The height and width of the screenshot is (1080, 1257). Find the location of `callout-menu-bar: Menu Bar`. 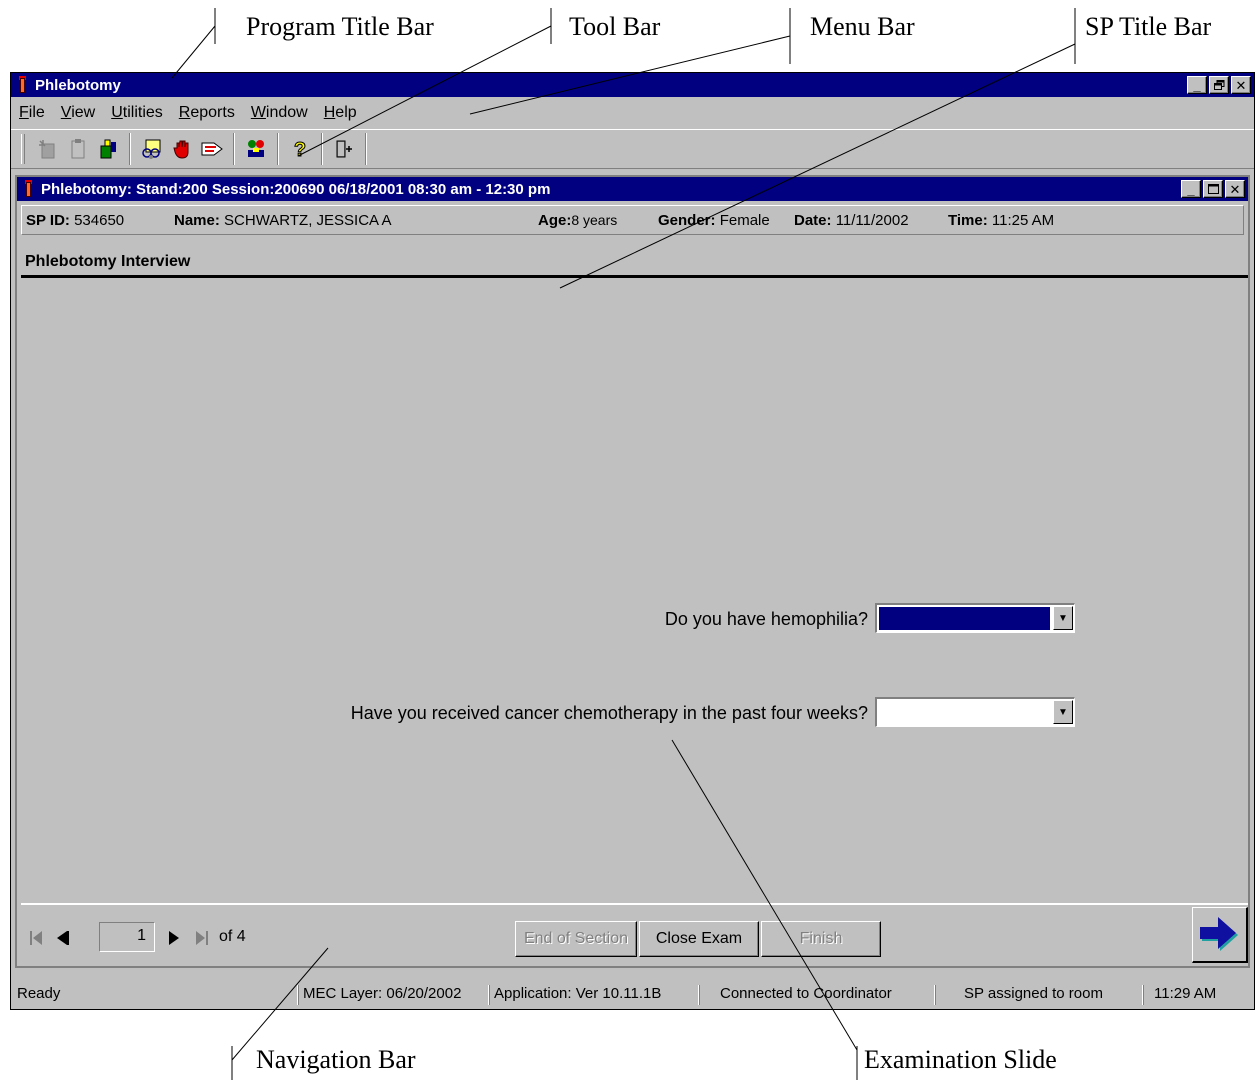

callout-menu-bar: Menu Bar is located at coordinates (862, 26).